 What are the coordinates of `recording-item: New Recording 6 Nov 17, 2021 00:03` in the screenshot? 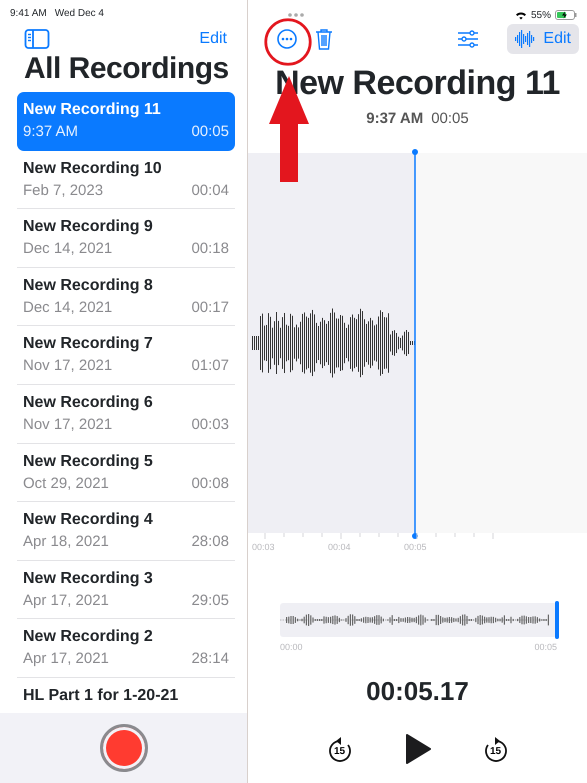 It's located at (126, 414).